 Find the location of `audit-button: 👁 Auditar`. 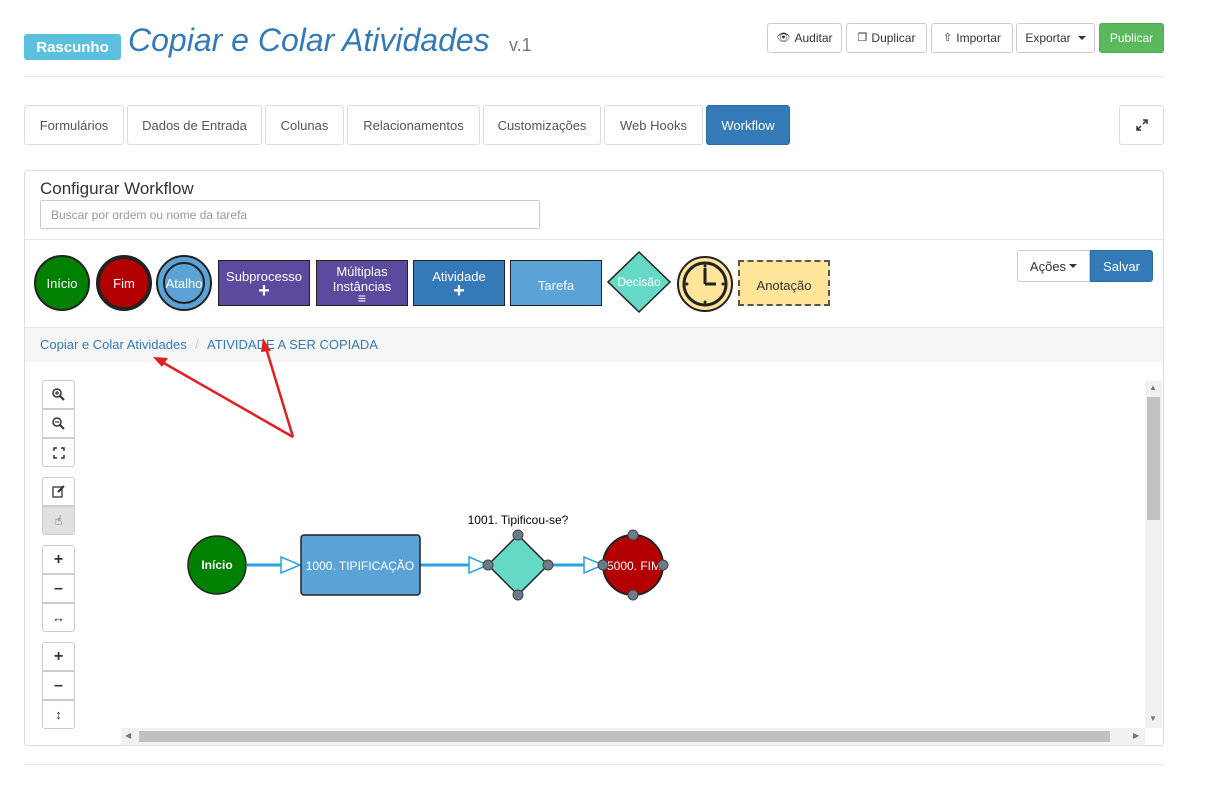

audit-button: 👁 Auditar is located at coordinates (804, 38).